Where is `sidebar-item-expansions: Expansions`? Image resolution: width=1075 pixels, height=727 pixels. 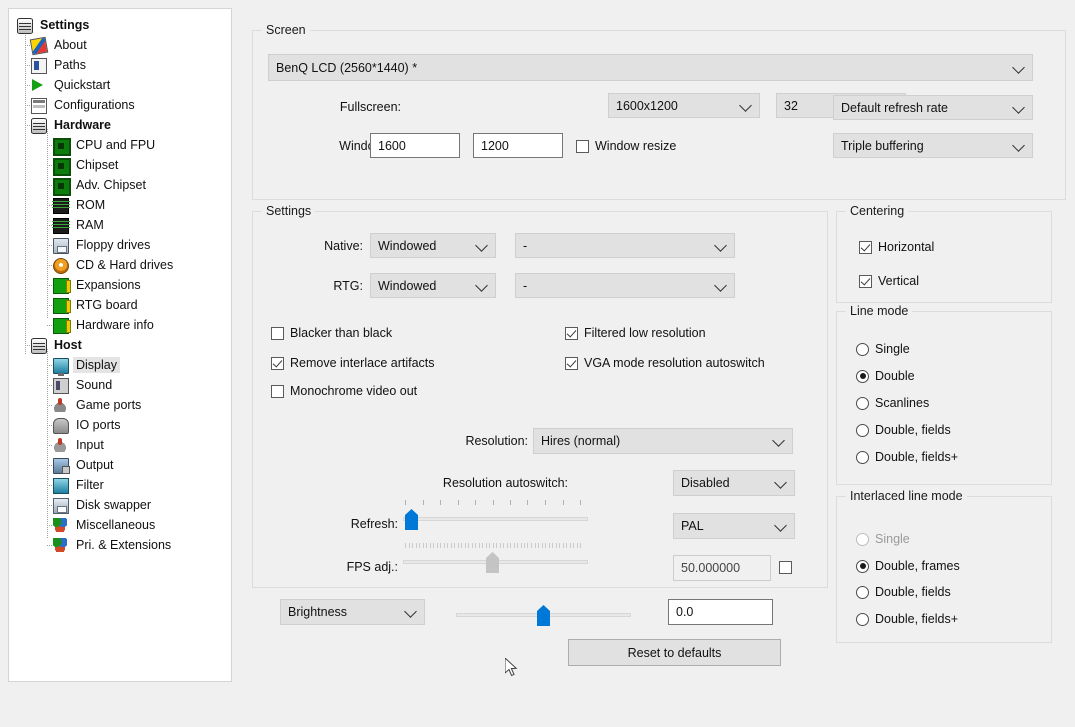
sidebar-item-expansions: Expansions is located at coordinates (120, 285).